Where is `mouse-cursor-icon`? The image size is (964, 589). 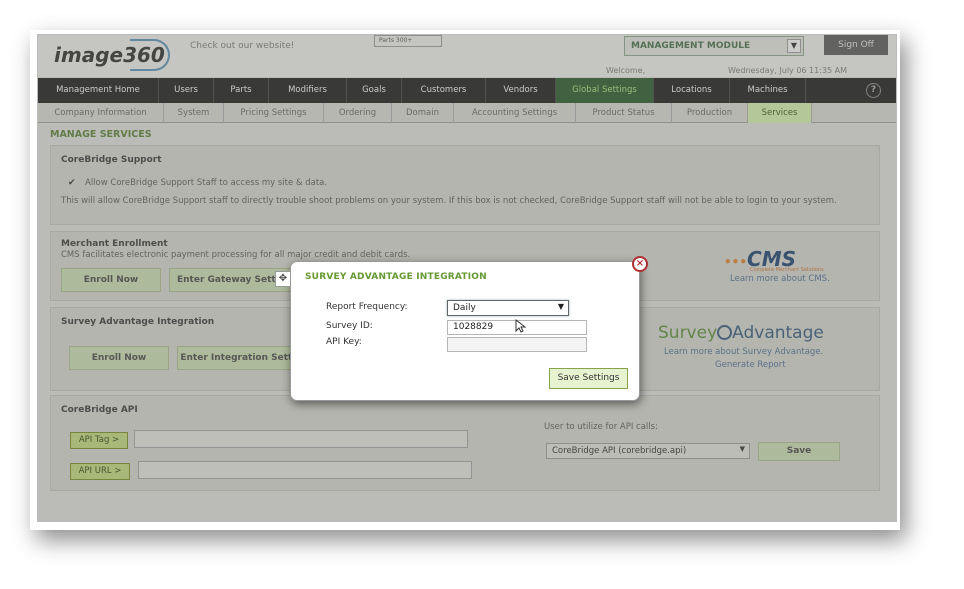 mouse-cursor-icon is located at coordinates (521, 326).